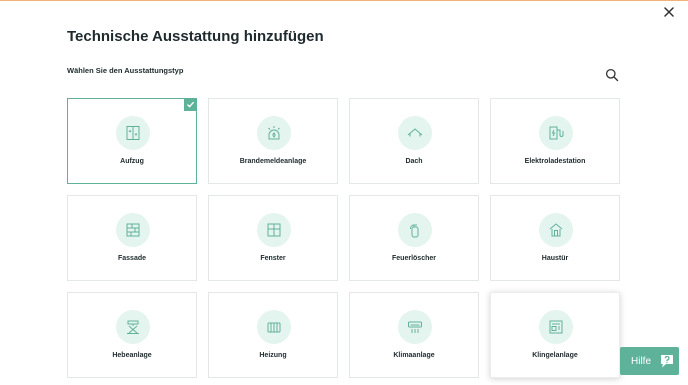  What do you see at coordinates (132, 161) in the screenshot?
I see `equipment-label: Aufzug` at bounding box center [132, 161].